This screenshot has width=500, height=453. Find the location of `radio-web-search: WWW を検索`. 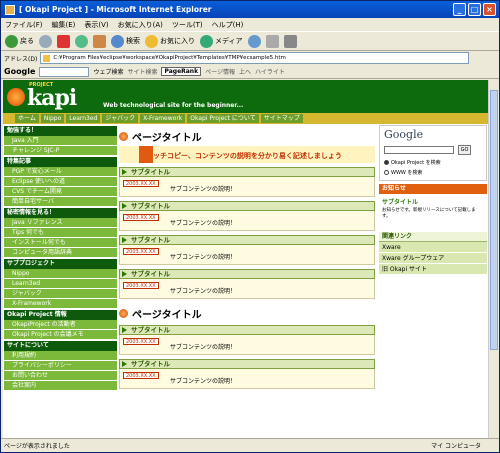

radio-web-search: WWW を検索 is located at coordinates (403, 172).